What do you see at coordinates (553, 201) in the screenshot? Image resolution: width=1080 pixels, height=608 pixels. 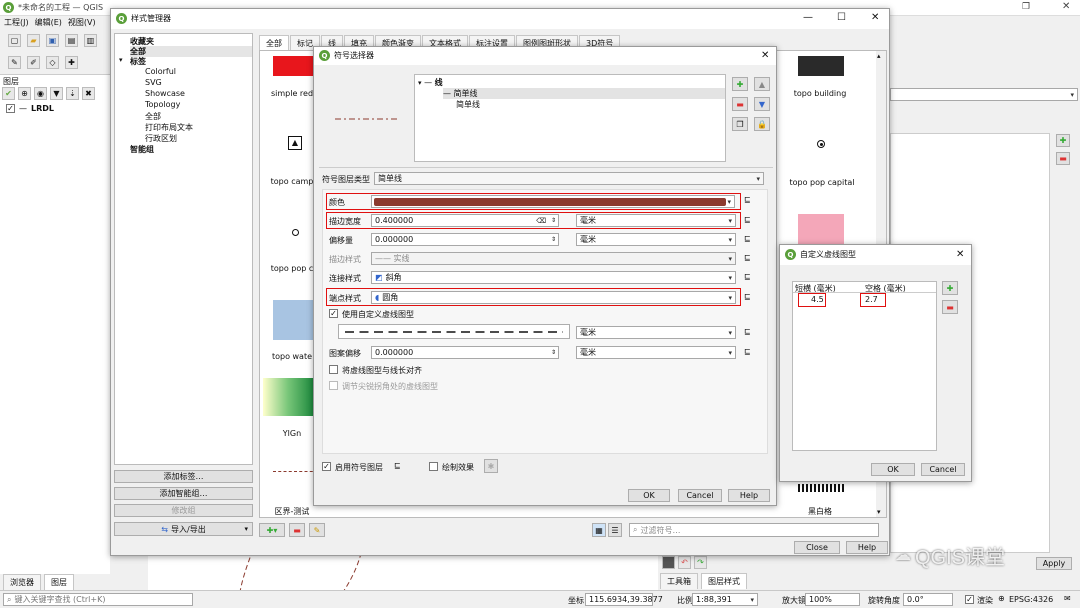 I see `color-picker: ▾` at bounding box center [553, 201].